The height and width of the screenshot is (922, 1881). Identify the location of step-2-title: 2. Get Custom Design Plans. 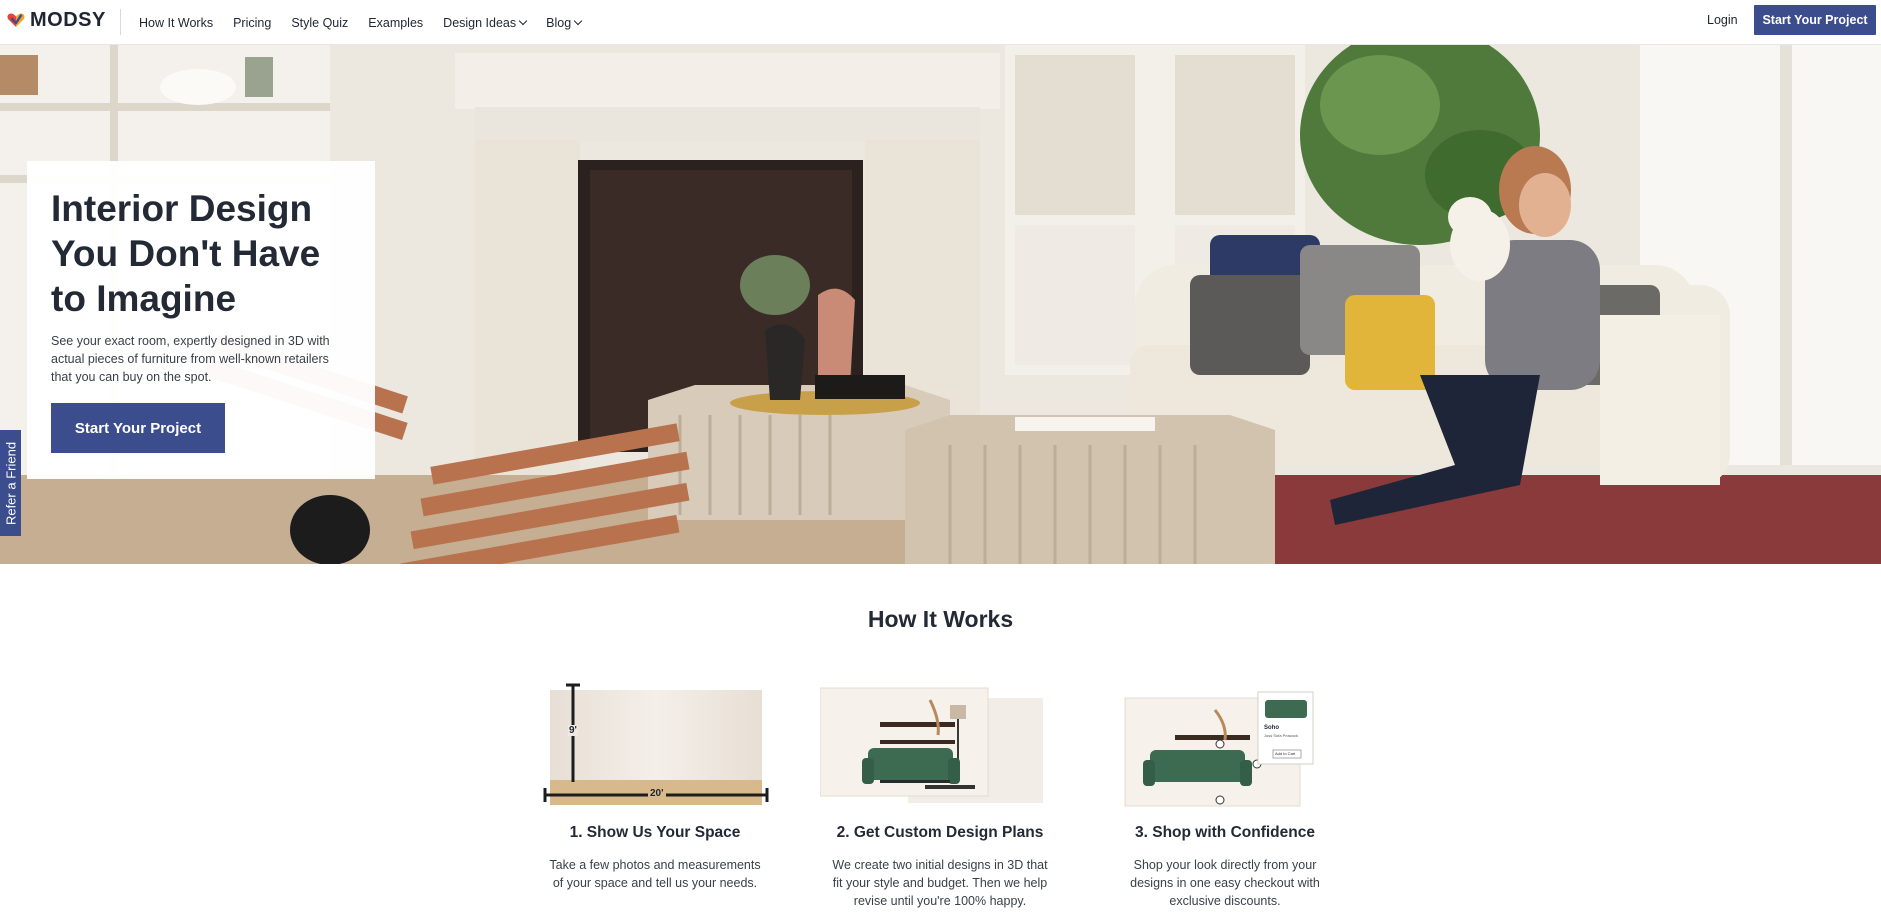
(940, 832).